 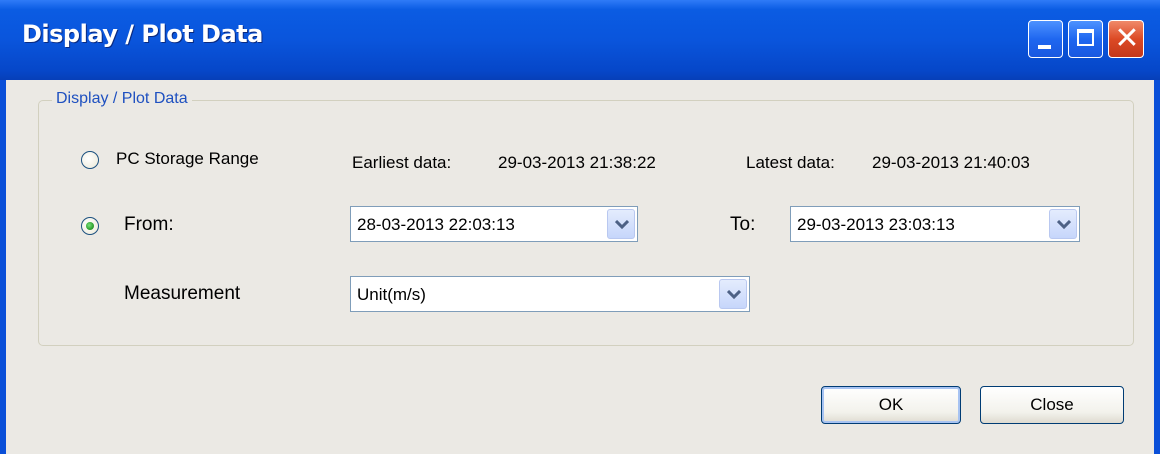 I want to click on maximize-button, so click(x=1085, y=39).